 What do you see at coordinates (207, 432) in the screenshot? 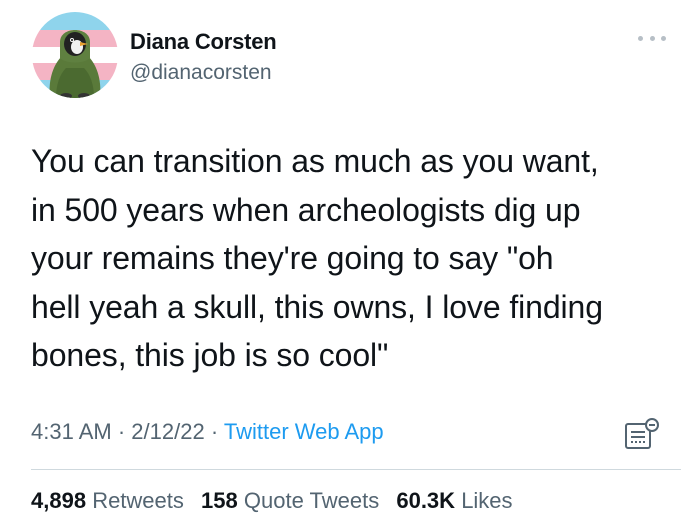
I see `tweet-meta: 4:31 AM · 2/12/22 · Twitter Web App` at bounding box center [207, 432].